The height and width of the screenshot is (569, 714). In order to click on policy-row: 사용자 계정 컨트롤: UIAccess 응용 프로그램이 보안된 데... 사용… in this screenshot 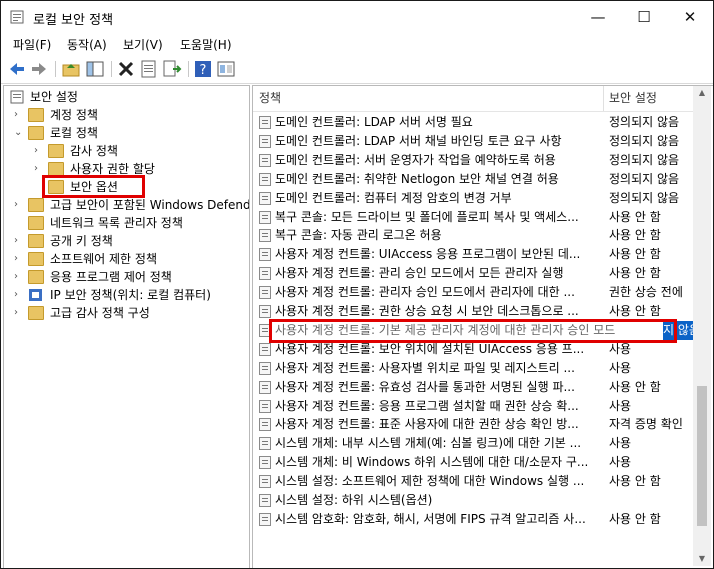, I will do `click(473, 254)`.